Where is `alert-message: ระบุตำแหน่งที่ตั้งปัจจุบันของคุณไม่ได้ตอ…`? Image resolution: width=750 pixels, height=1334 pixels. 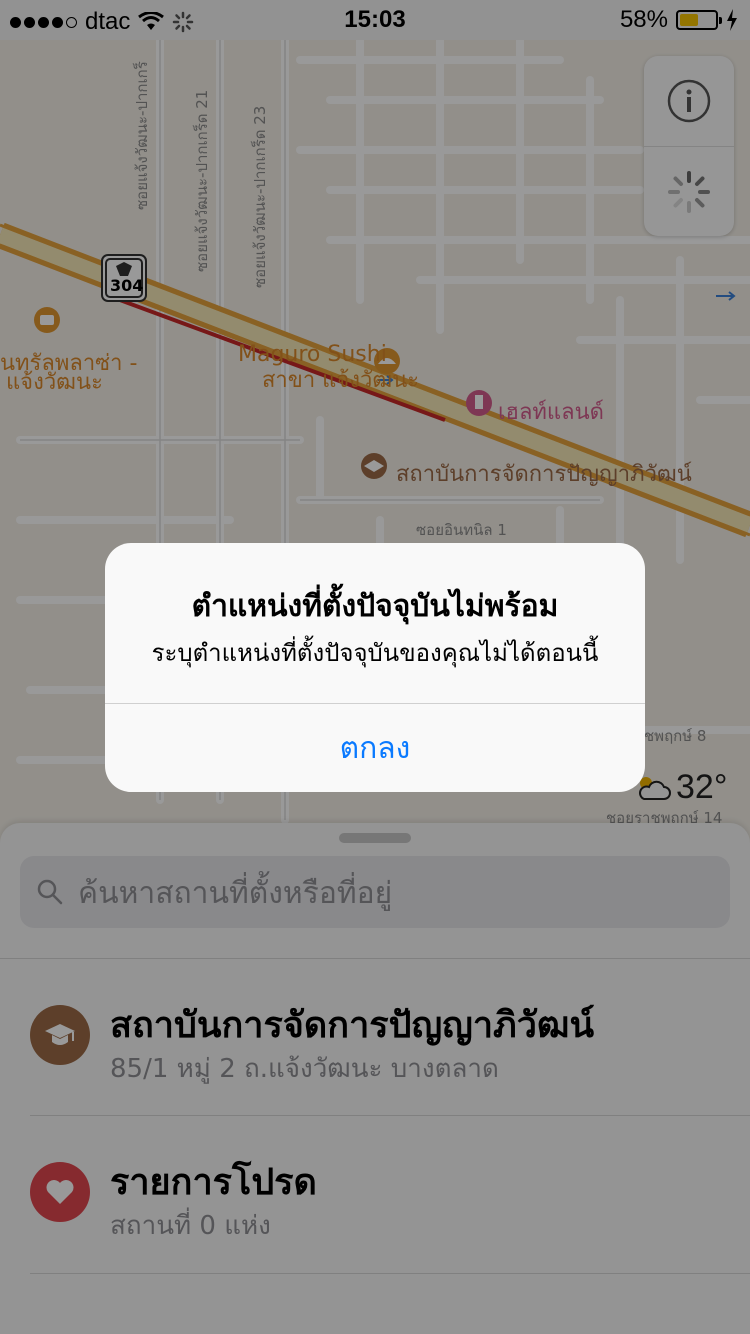
alert-message: ระบุตำแหน่งที่ตั้งปัจจุบันของคุณไม่ได้ตอ… is located at coordinates (375, 653).